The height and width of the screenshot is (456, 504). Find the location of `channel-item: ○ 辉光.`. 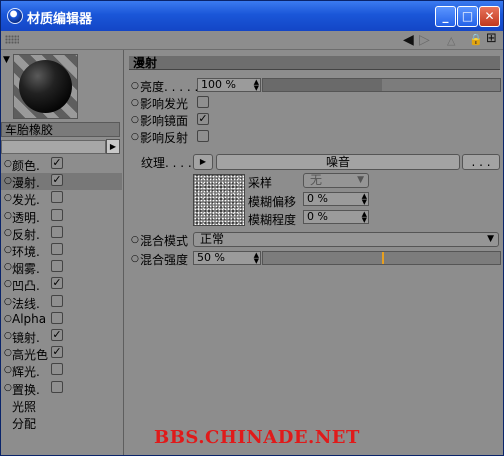

channel-item: ○ 辉光. is located at coordinates (61, 370).